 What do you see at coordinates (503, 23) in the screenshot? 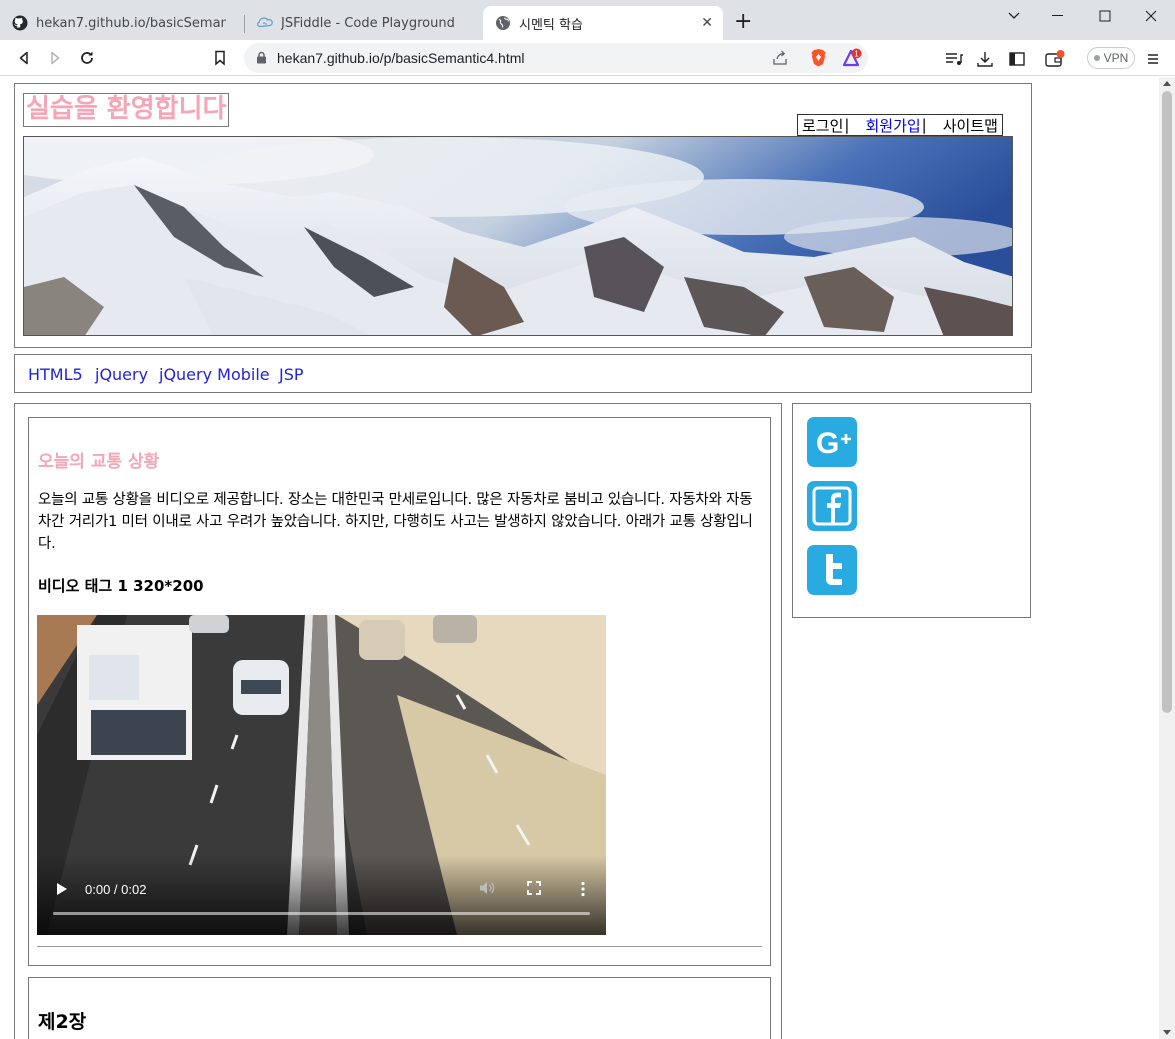
I see `globe-icon` at bounding box center [503, 23].